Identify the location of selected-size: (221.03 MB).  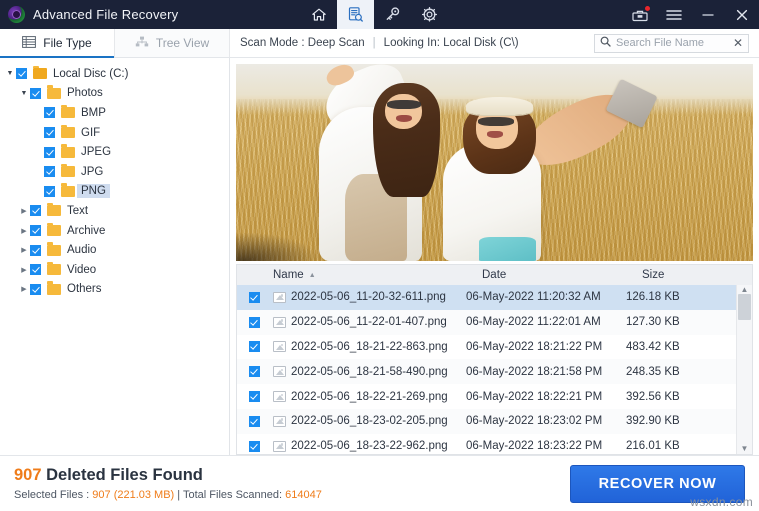
(144, 495).